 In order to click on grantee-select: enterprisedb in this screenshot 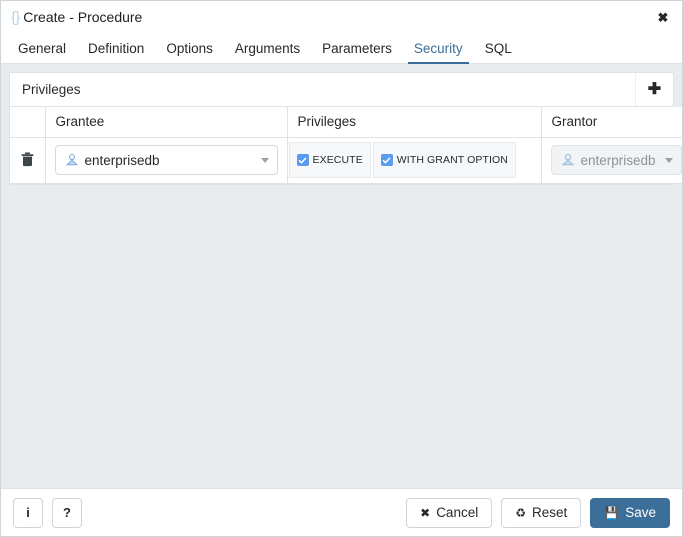, I will do `click(166, 160)`.